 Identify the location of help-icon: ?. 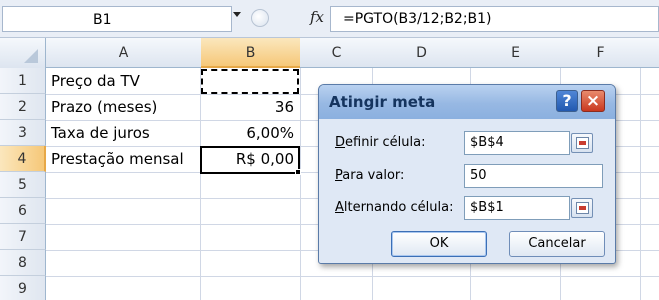
(567, 101).